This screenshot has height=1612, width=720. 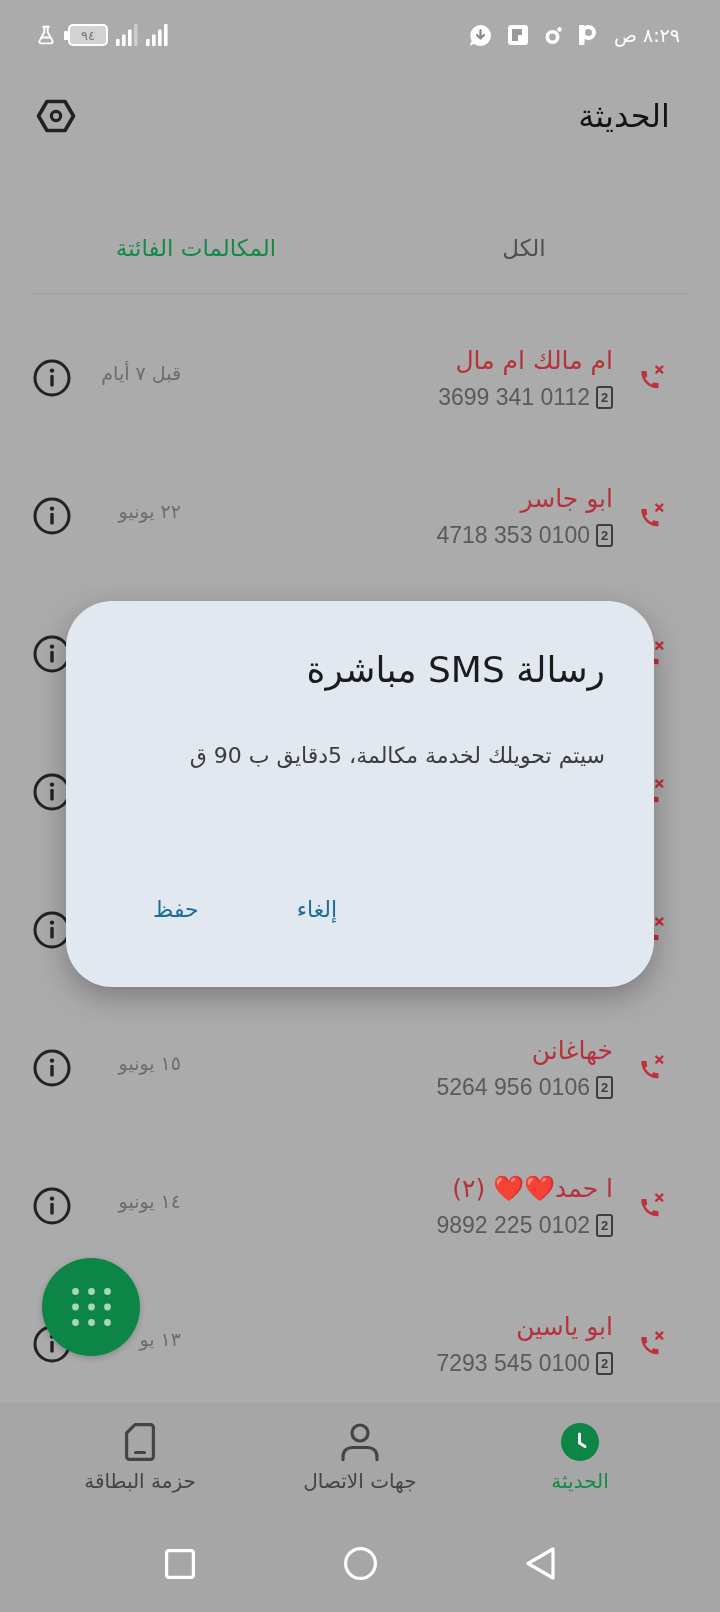 I want to click on app-logo-icon, so click(x=587, y=35).